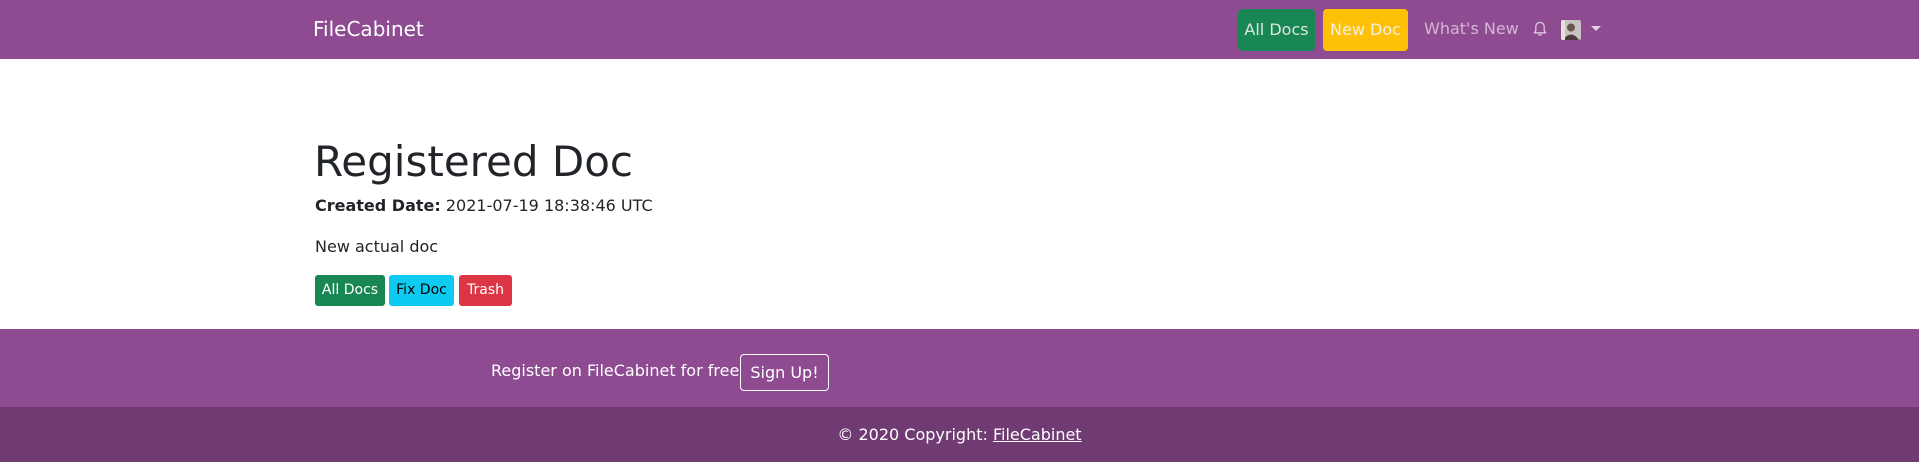 Image resolution: width=1919 pixels, height=462 pixels. Describe the element at coordinates (485, 290) in the screenshot. I see `trash-button: Trash` at that location.